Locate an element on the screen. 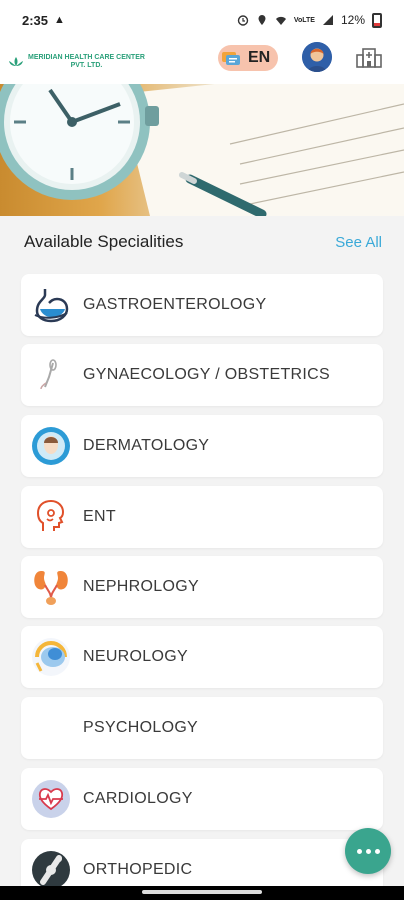  bone-joint-icon is located at coordinates (51, 870).